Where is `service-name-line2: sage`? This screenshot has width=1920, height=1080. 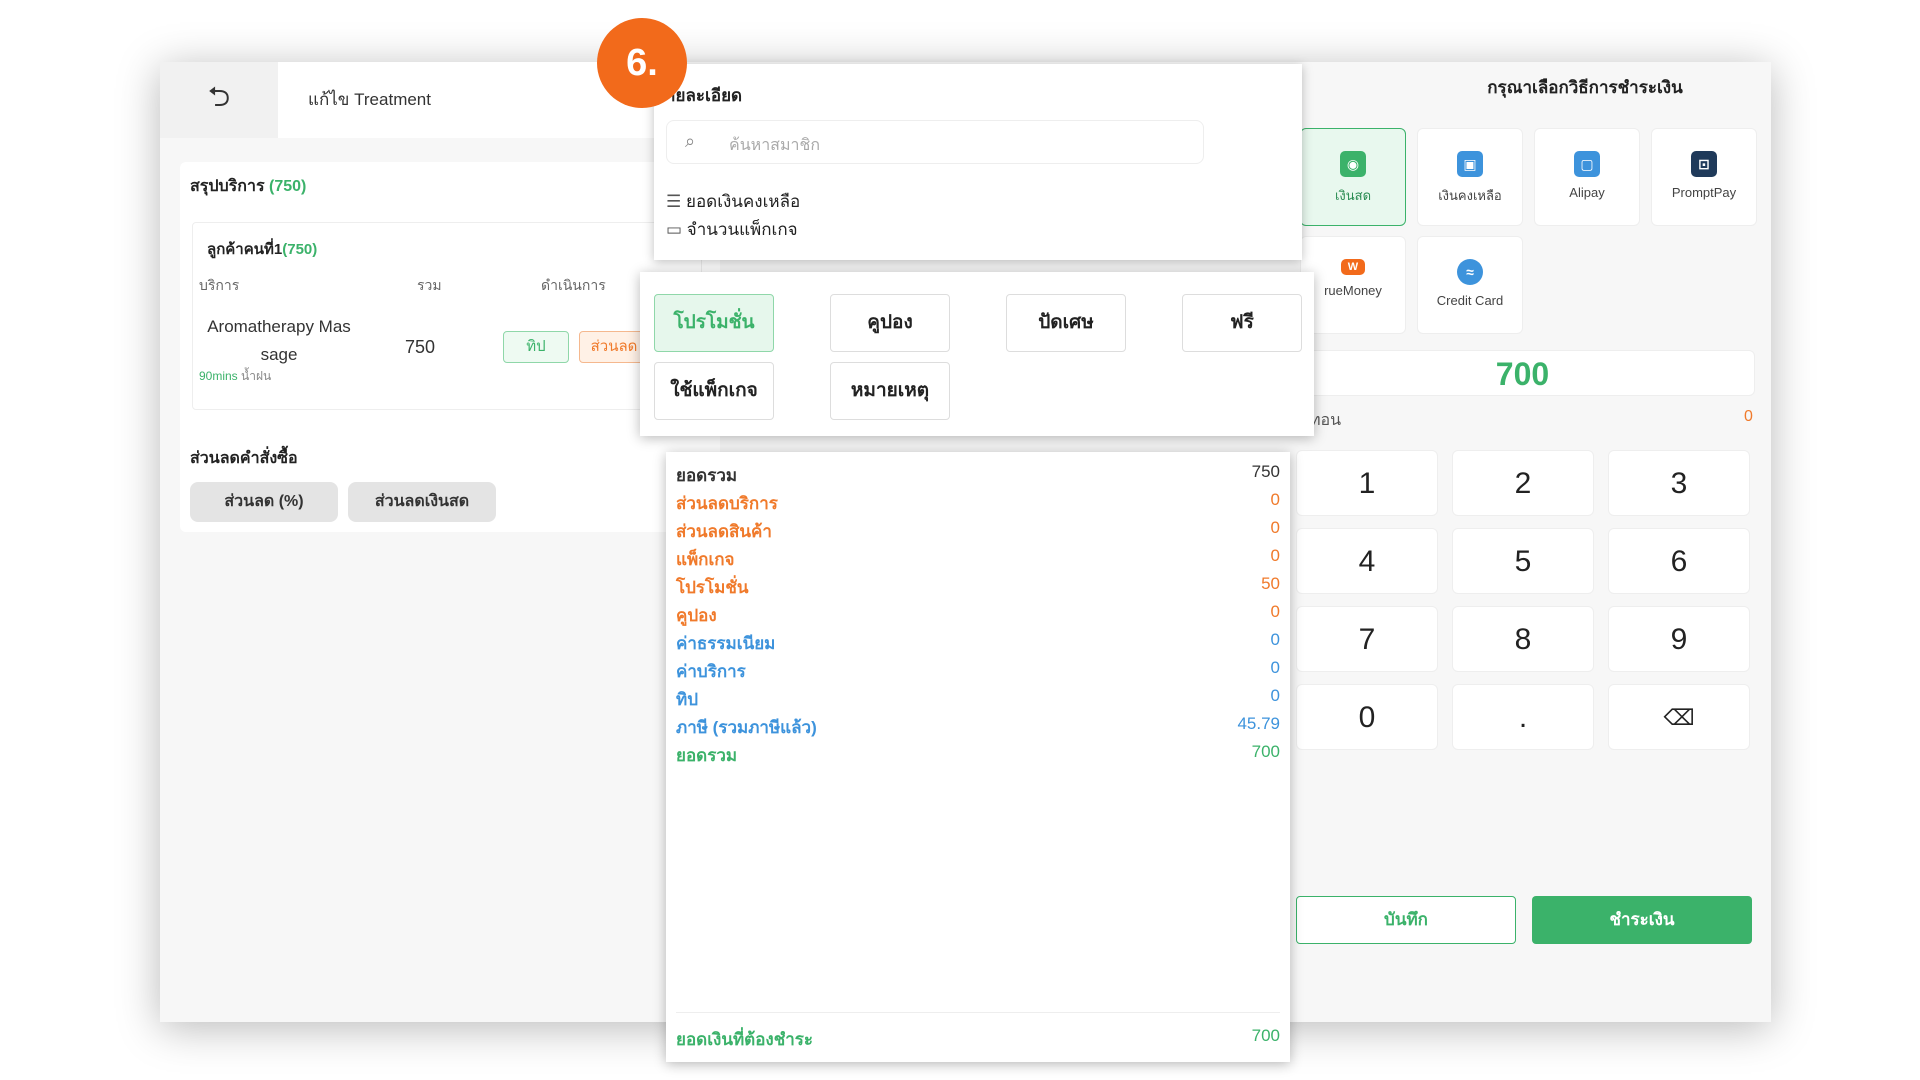
service-name-line2: sage is located at coordinates (279, 354).